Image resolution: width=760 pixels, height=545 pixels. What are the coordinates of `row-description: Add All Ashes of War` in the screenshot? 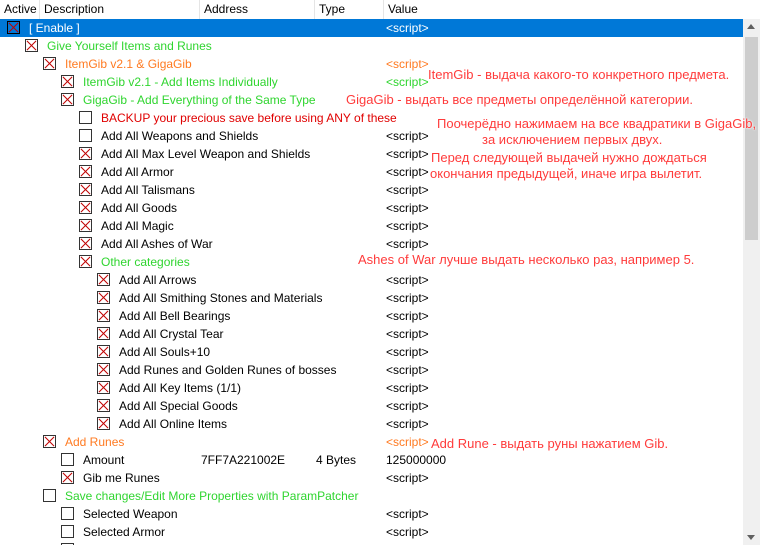 It's located at (157, 244).